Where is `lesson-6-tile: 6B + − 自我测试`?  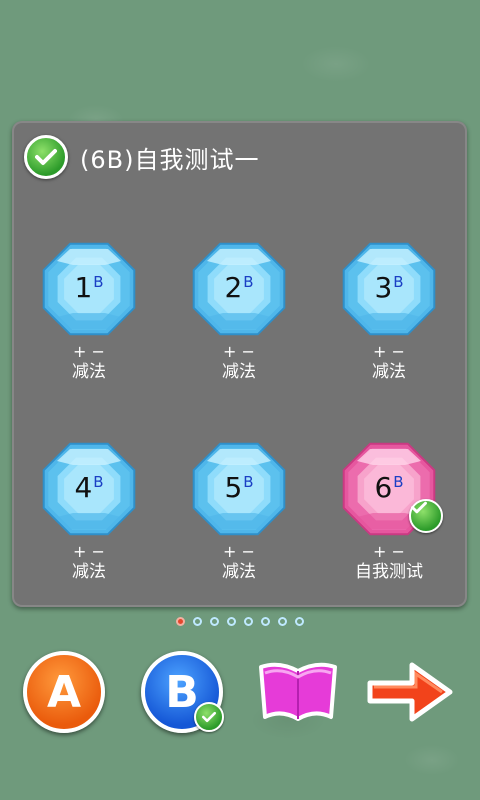
lesson-6-tile: 6B + − 自我测试 is located at coordinates (389, 511).